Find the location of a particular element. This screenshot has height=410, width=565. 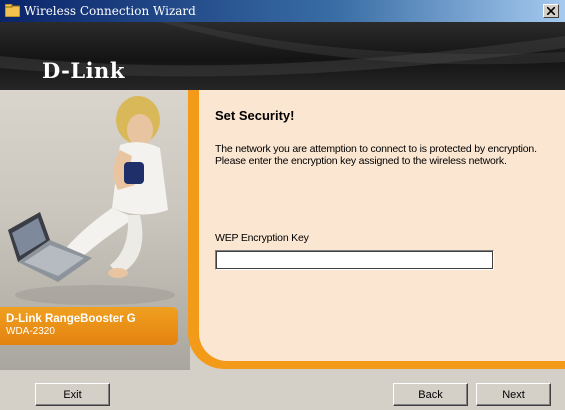

button-bar: Exit Back Next is located at coordinates (282, 390).